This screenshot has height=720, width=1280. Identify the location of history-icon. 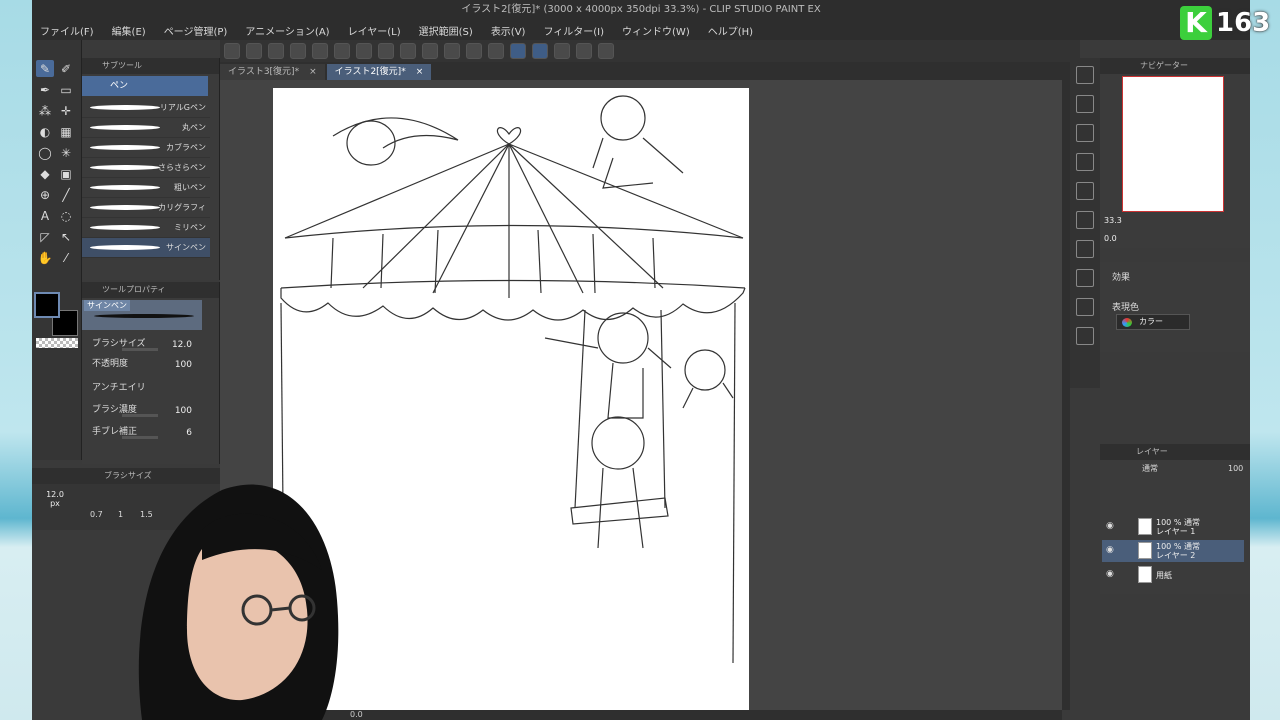
(1085, 191).